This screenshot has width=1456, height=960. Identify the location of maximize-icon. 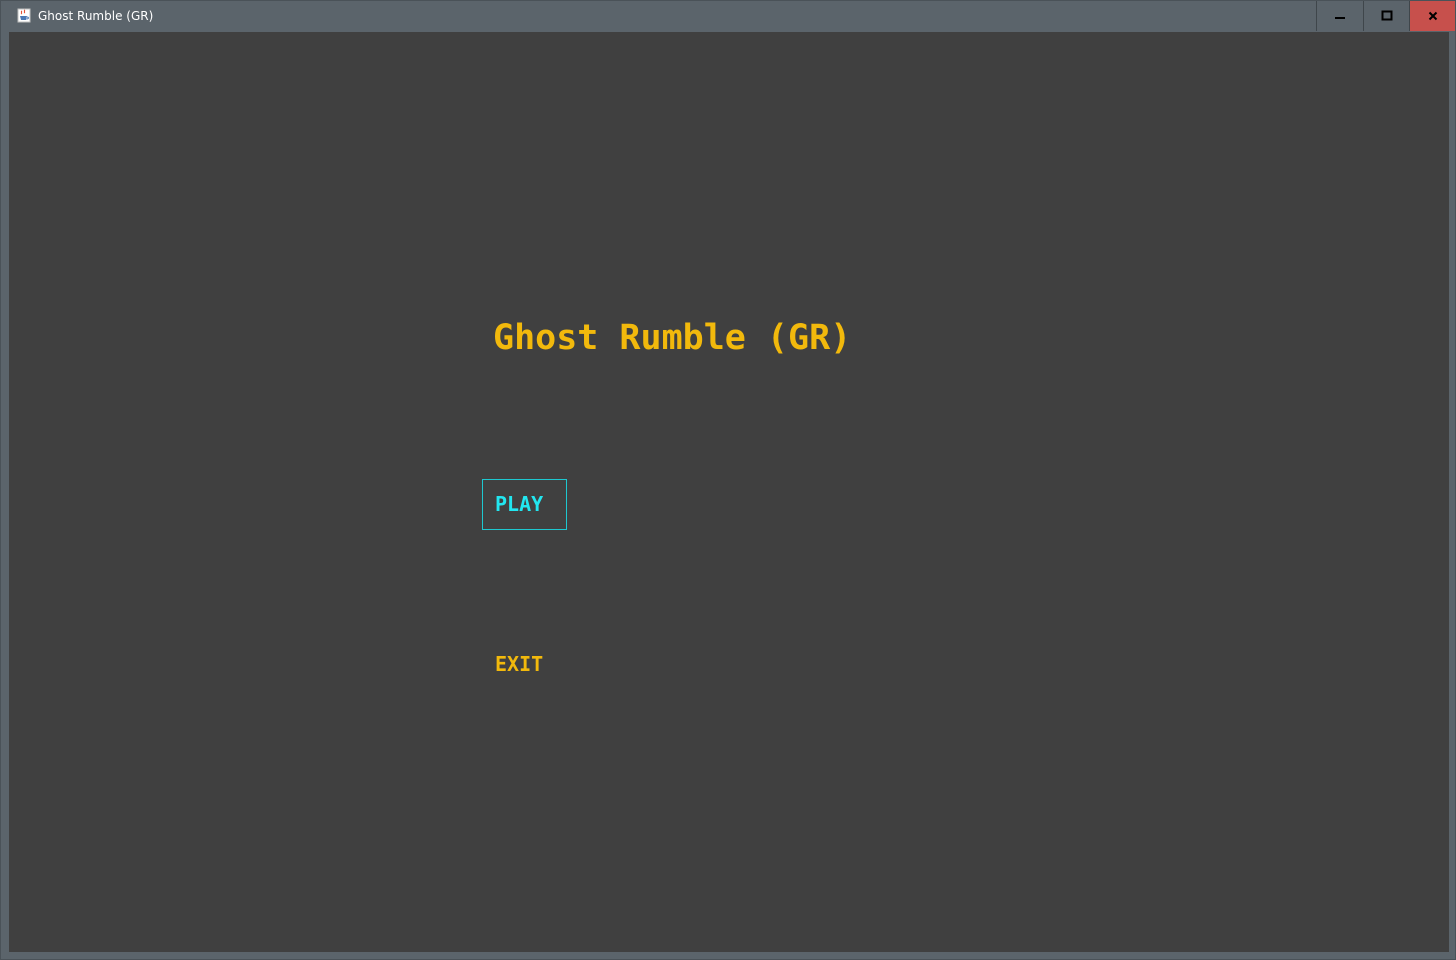
(1386, 15).